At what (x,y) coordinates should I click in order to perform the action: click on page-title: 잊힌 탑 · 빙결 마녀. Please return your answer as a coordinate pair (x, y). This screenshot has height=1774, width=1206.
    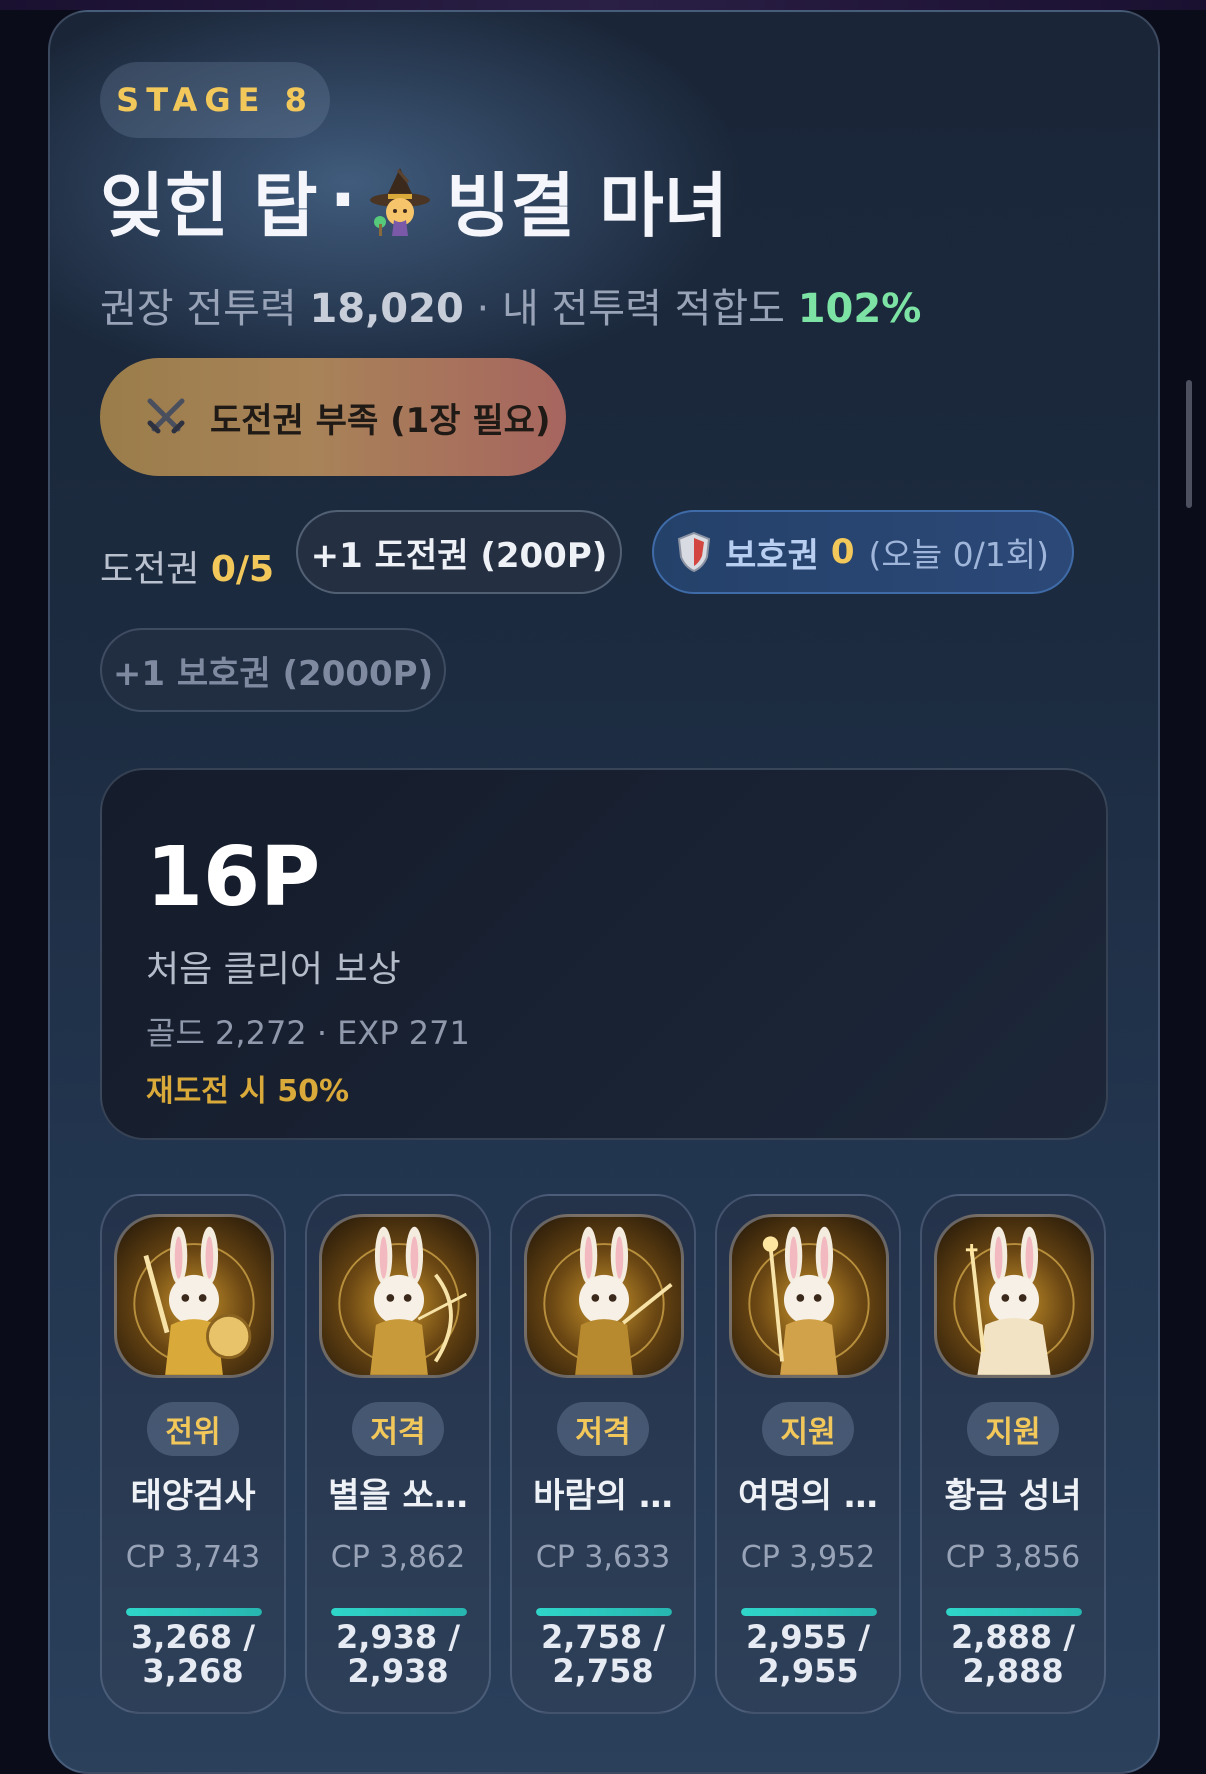
    Looking at the image, I should click on (414, 203).